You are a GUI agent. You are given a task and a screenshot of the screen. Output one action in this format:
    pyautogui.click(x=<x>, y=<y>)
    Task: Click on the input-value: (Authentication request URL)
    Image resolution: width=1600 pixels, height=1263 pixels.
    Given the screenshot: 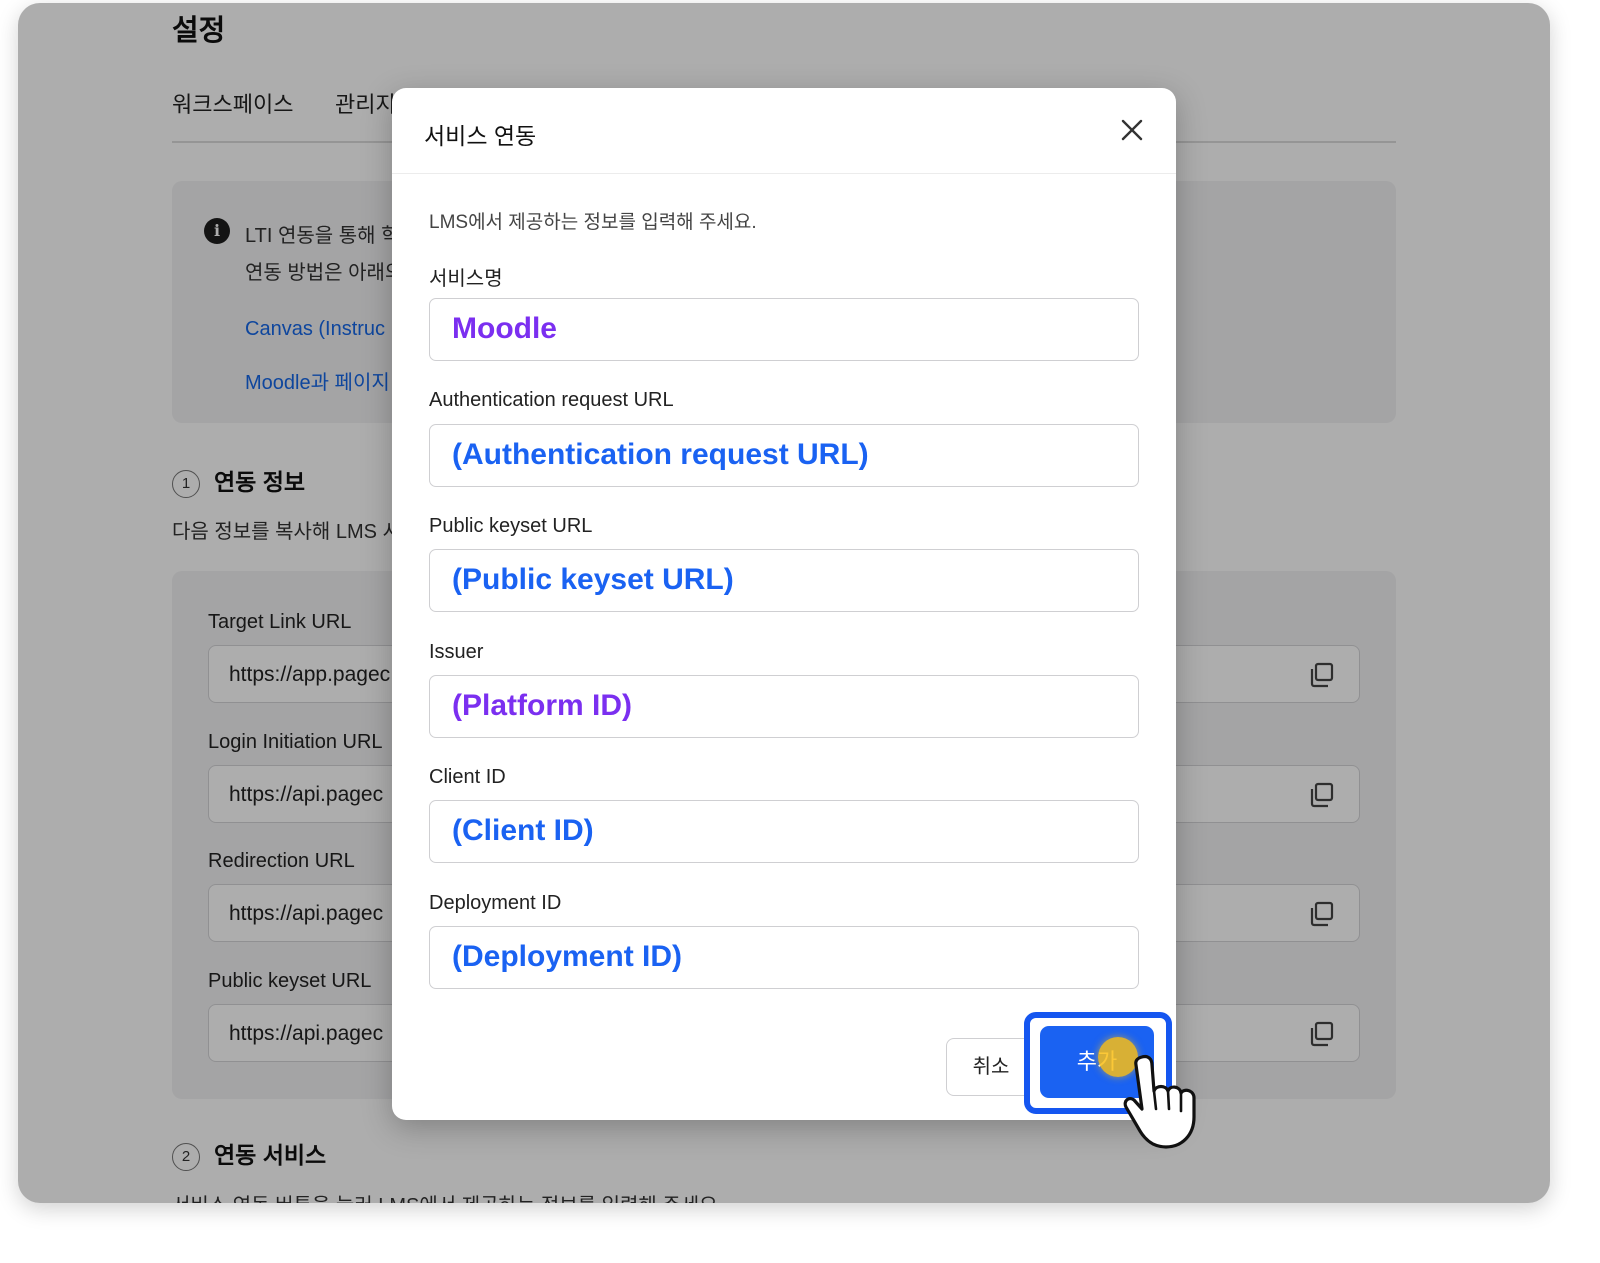 What is the action you would take?
    pyautogui.click(x=660, y=454)
    